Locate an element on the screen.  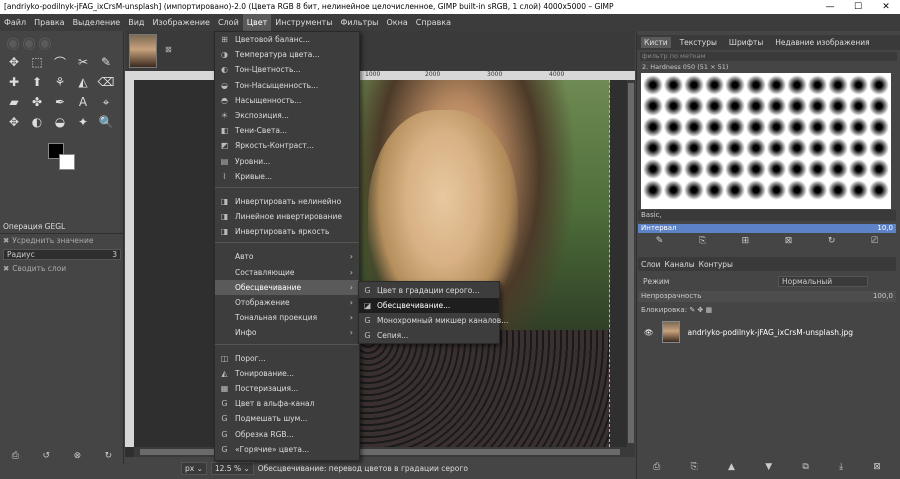
reset-options-icon: ↻ is located at coordinates (109, 456).